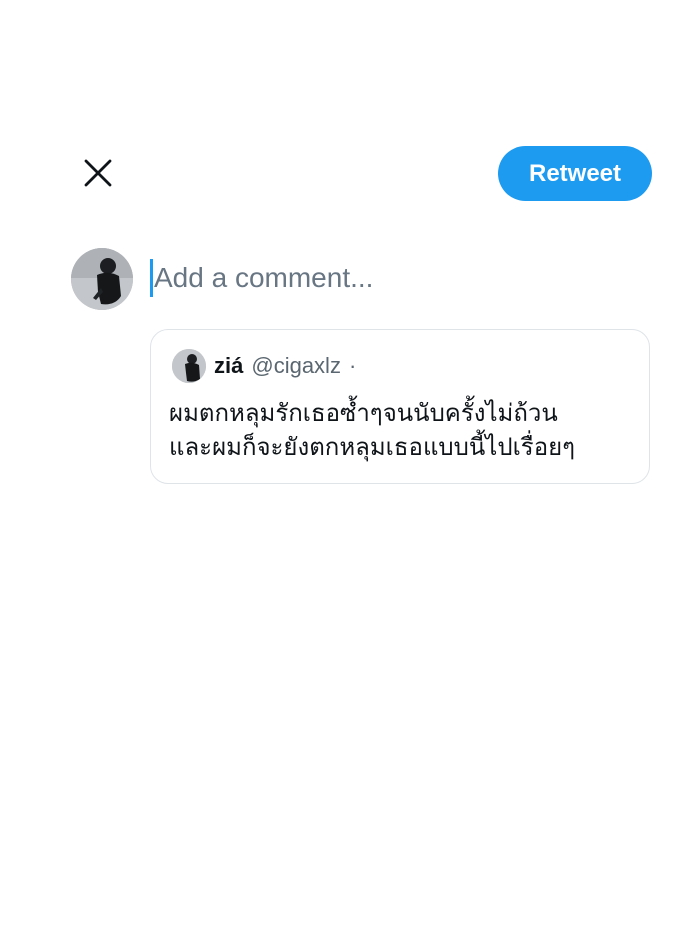 Image resolution: width=700 pixels, height=934 pixels. What do you see at coordinates (151, 278) in the screenshot?
I see `text-cursor` at bounding box center [151, 278].